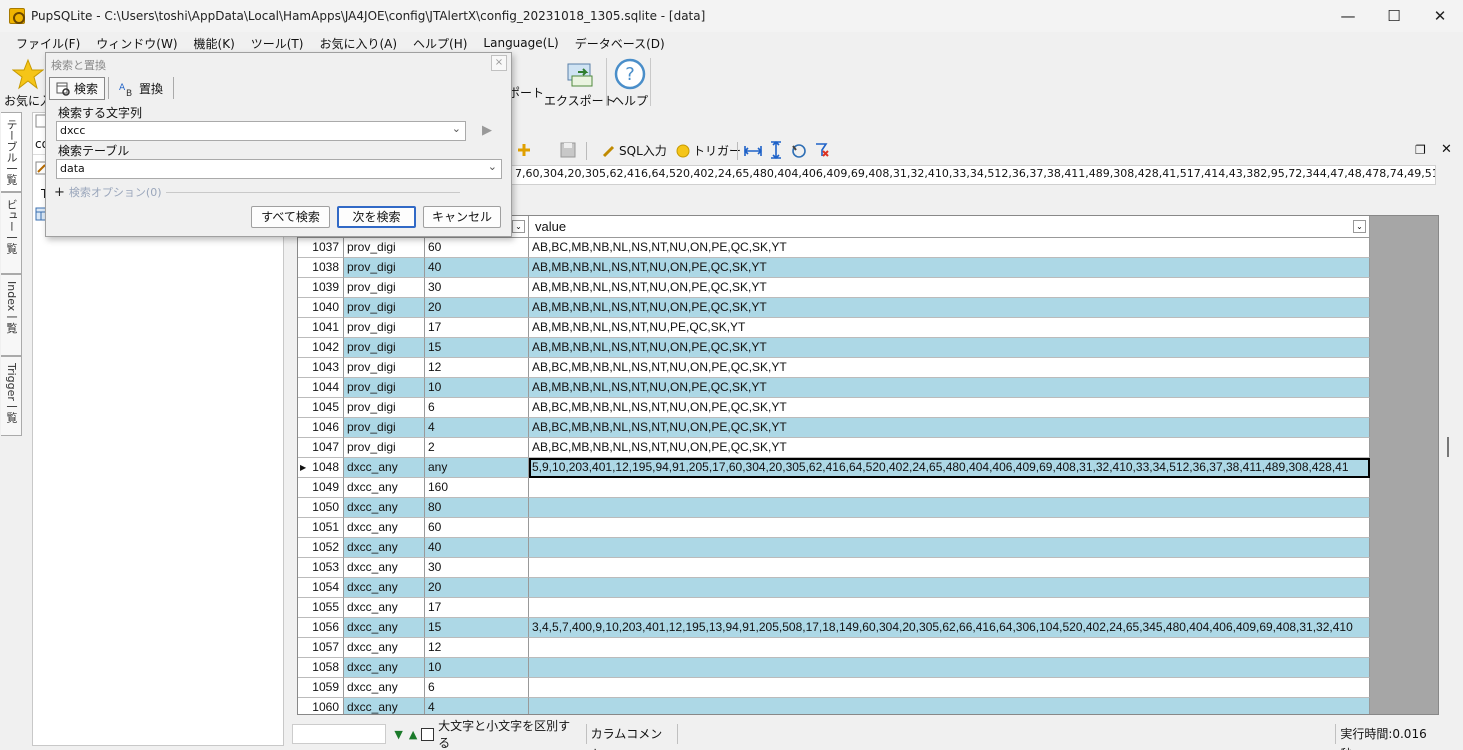 This screenshot has width=1463, height=750. Describe the element at coordinates (1394, 16) in the screenshot. I see `maximize-button: ☐` at that location.